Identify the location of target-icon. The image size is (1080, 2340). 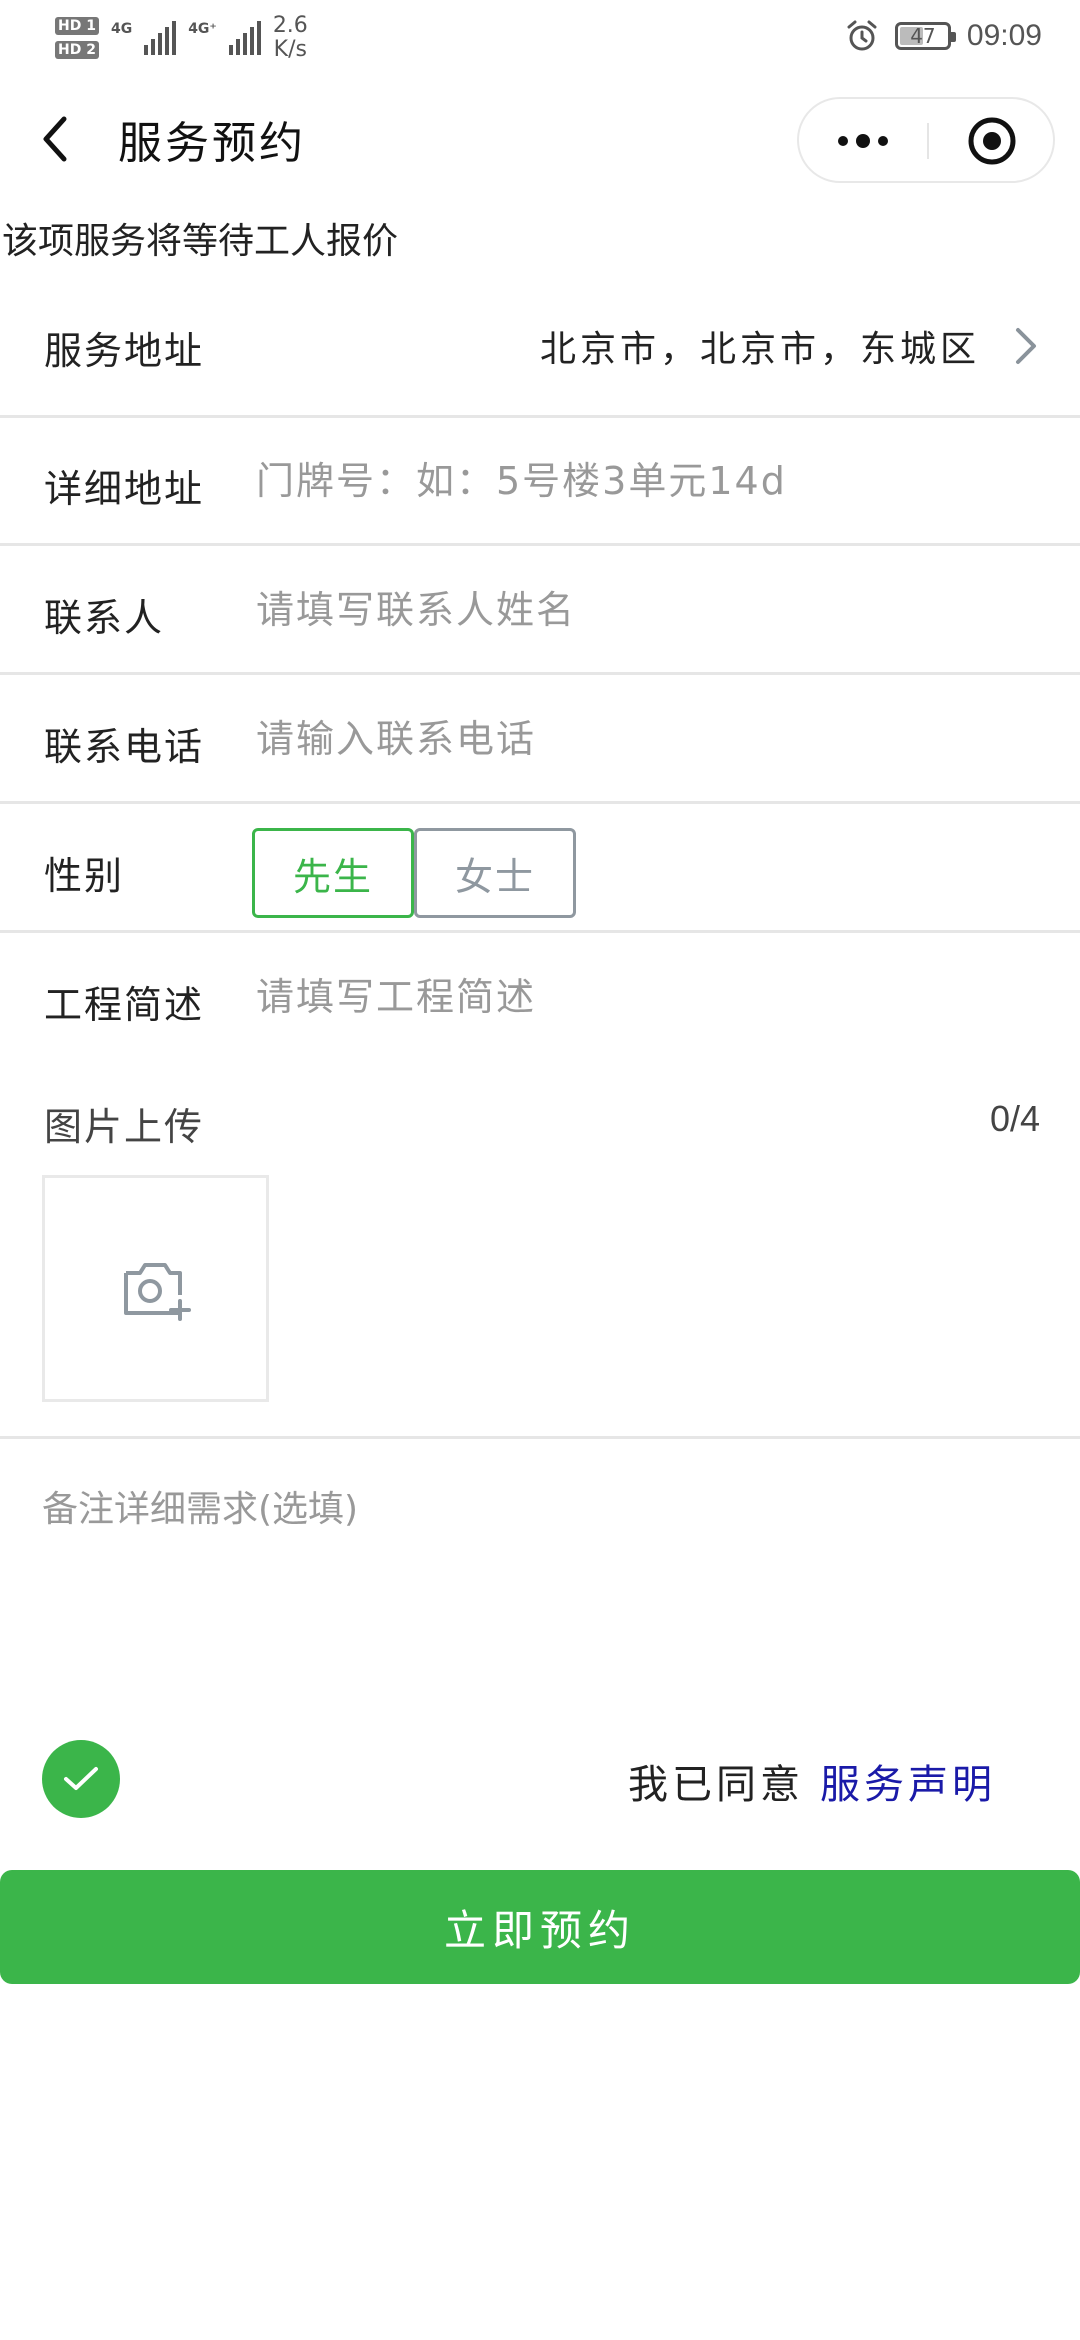
(992, 141).